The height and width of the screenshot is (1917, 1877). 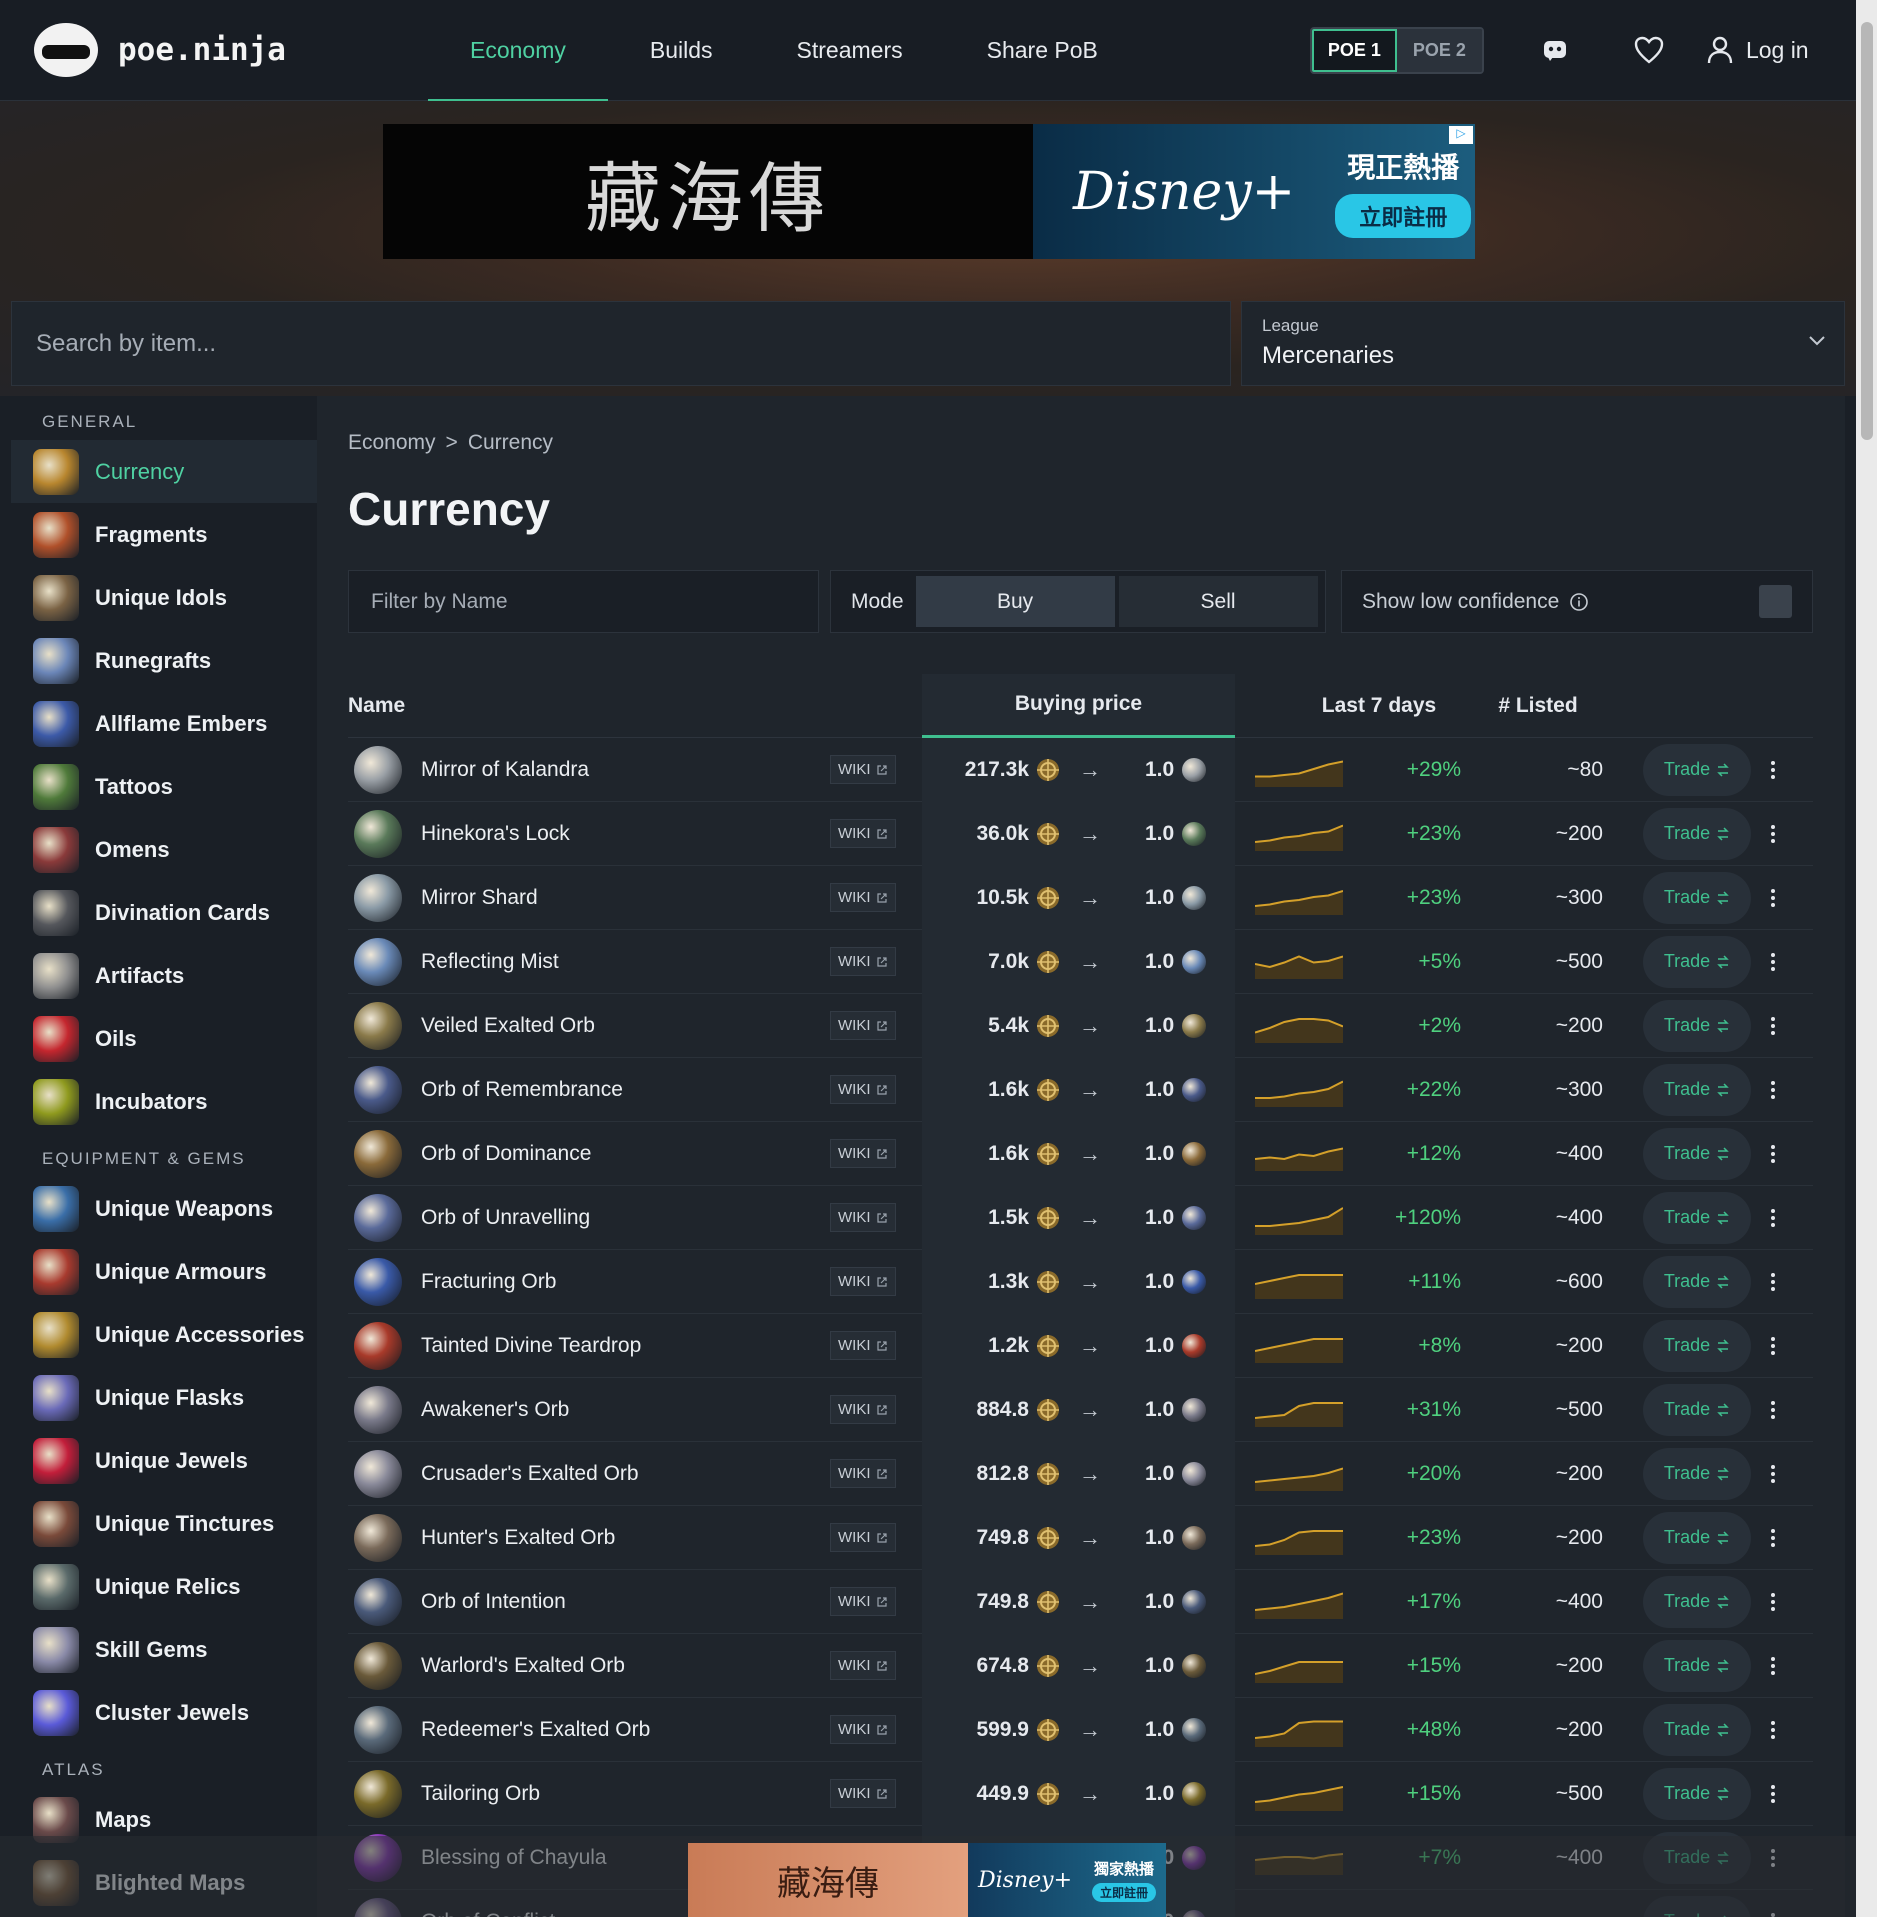 I want to click on poe1-button: POE 1, so click(x=1354, y=50).